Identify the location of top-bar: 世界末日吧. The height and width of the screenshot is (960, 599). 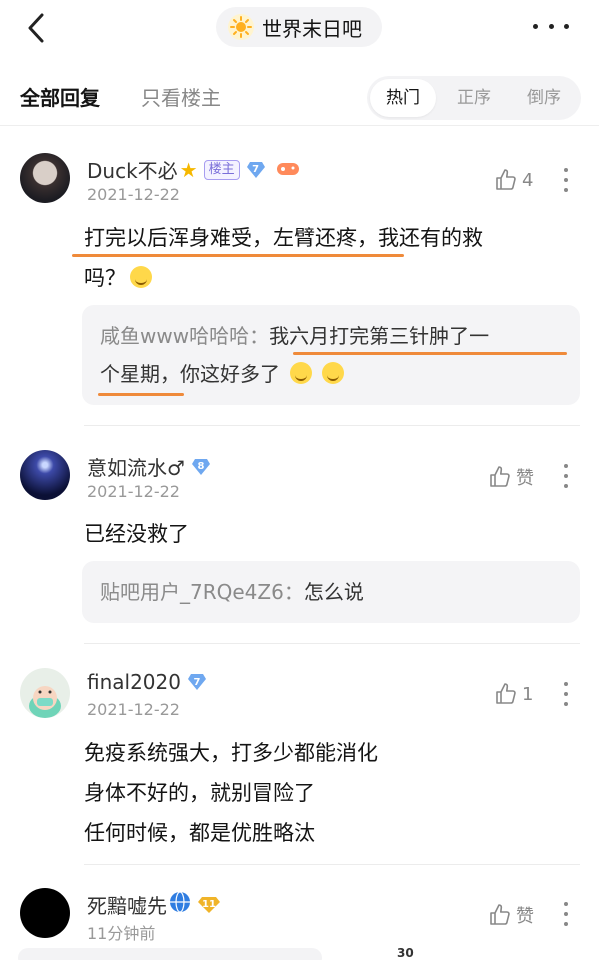
(299, 28).